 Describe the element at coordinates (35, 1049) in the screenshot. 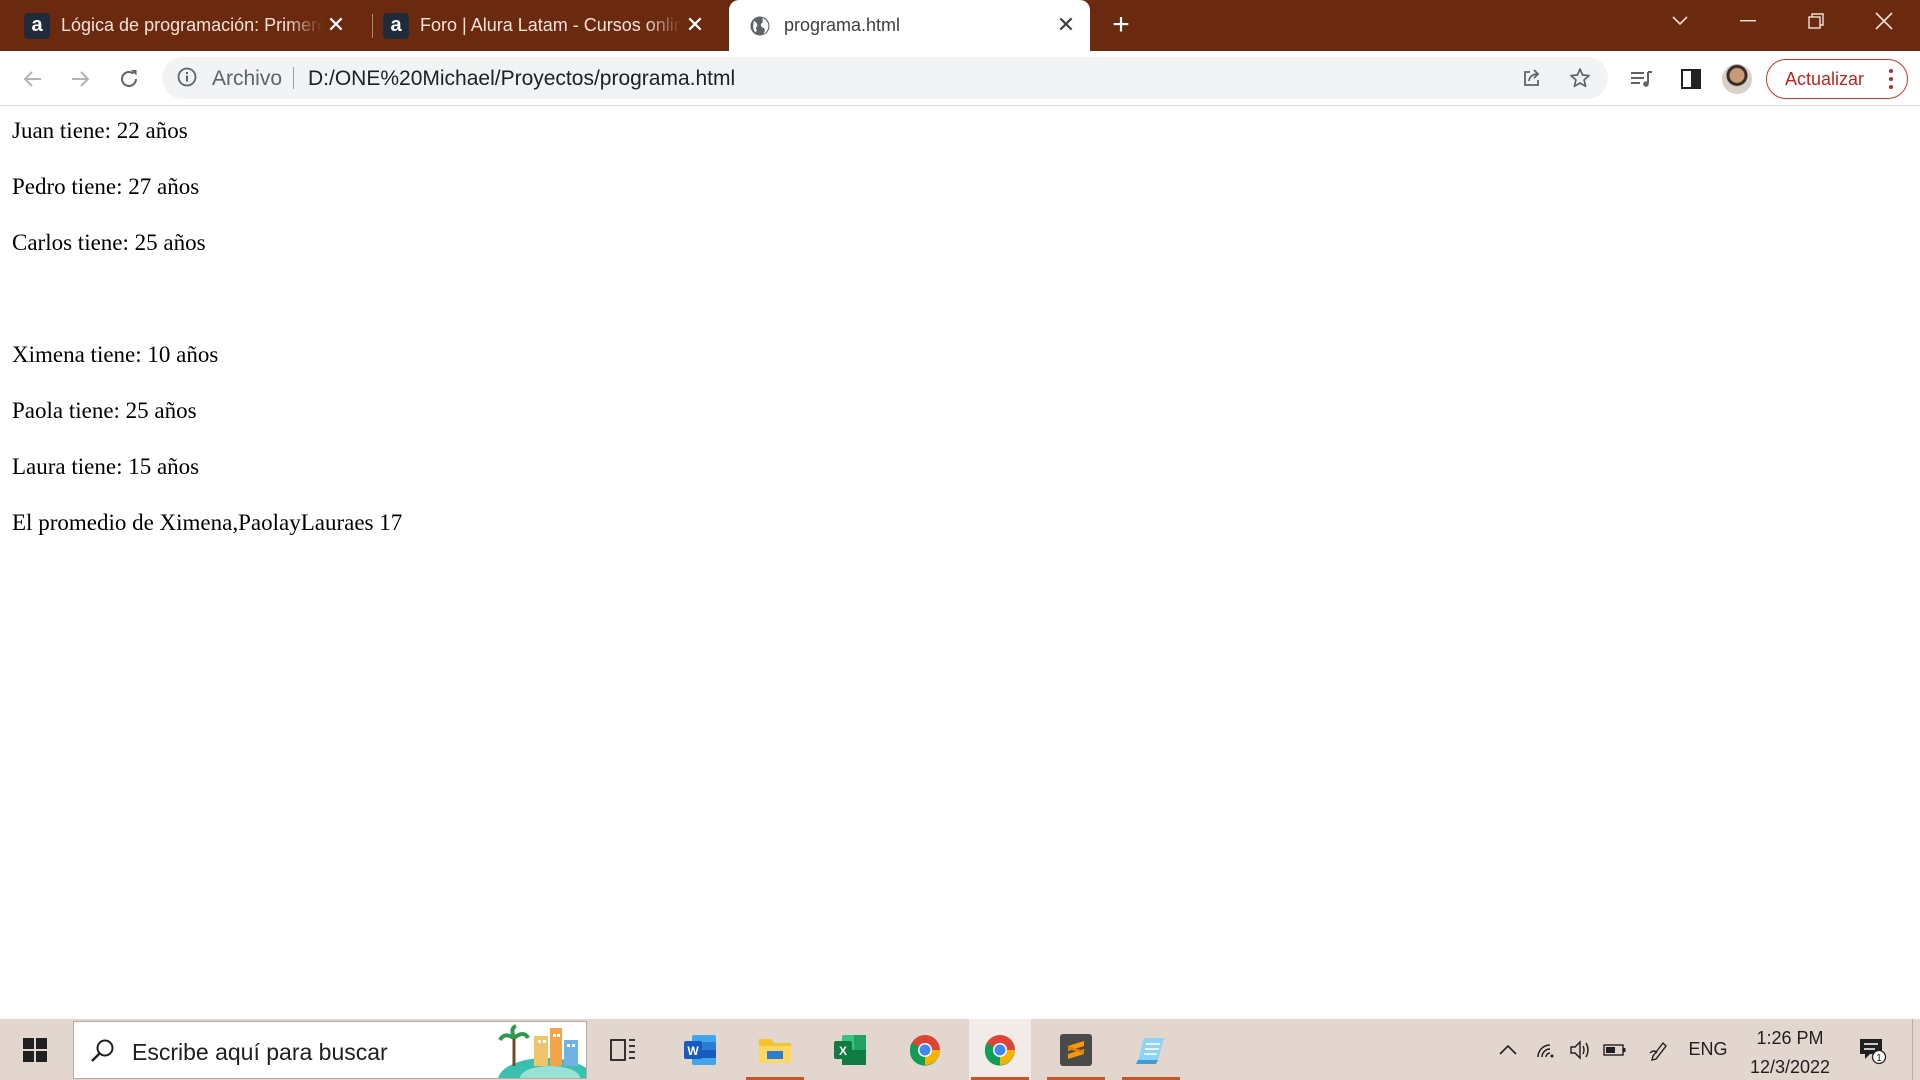

I see `windows-start-icon` at that location.